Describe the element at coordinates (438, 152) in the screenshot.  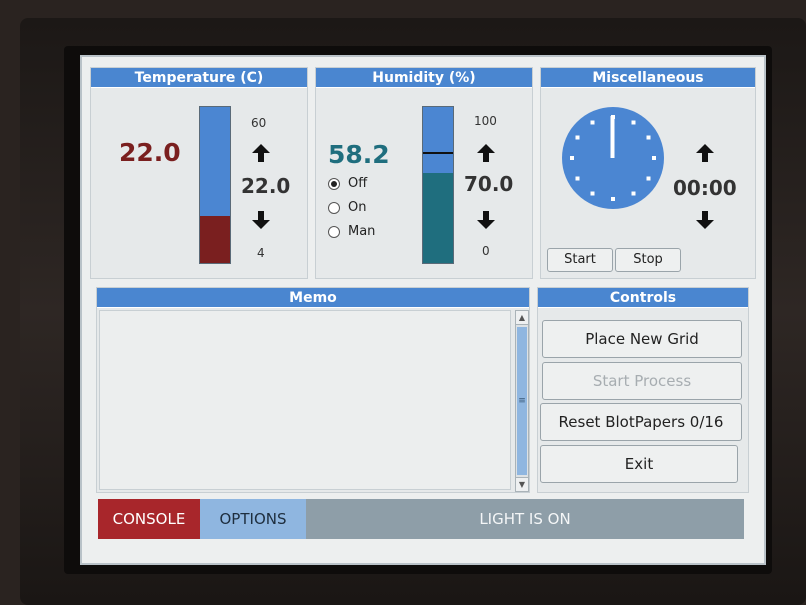
I see `humidity-setpoint-marker` at that location.